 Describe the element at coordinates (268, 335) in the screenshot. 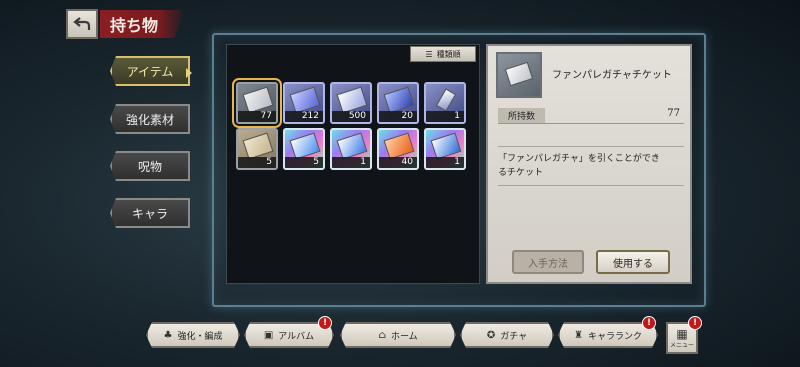

I see `album-icon: ▣` at that location.